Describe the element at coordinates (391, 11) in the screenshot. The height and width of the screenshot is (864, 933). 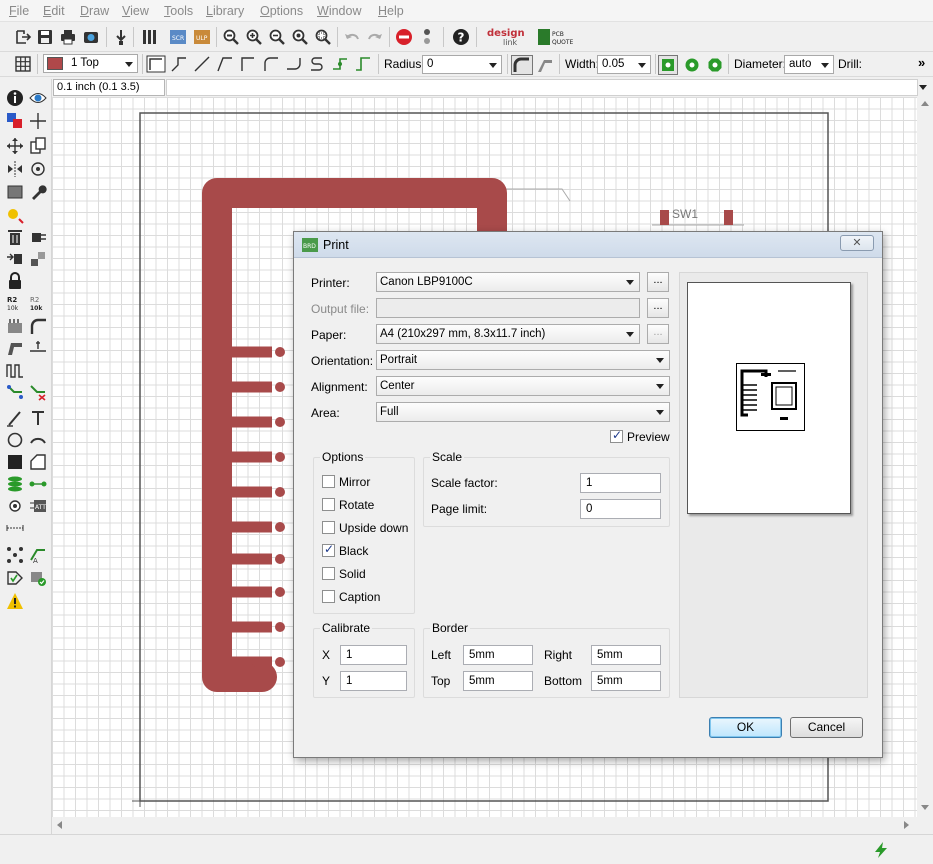
I see `menu-help: Help` at that location.